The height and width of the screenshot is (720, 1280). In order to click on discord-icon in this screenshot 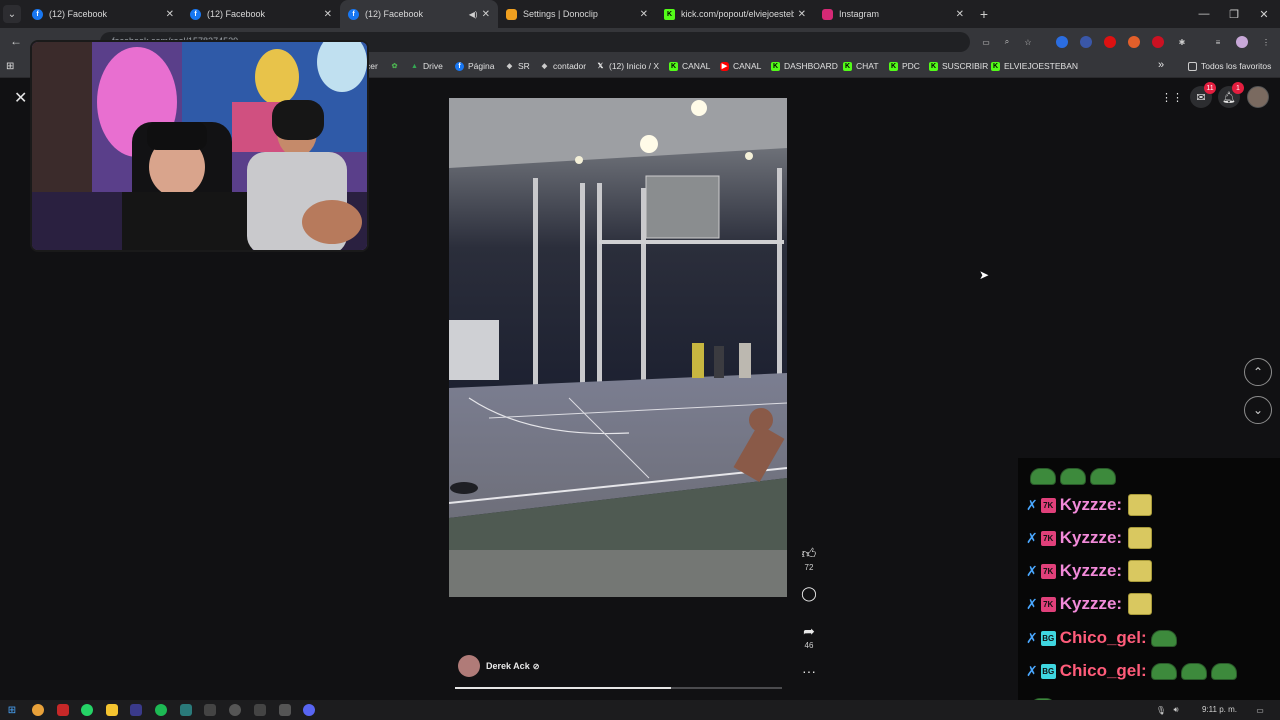, I will do `click(309, 710)`.